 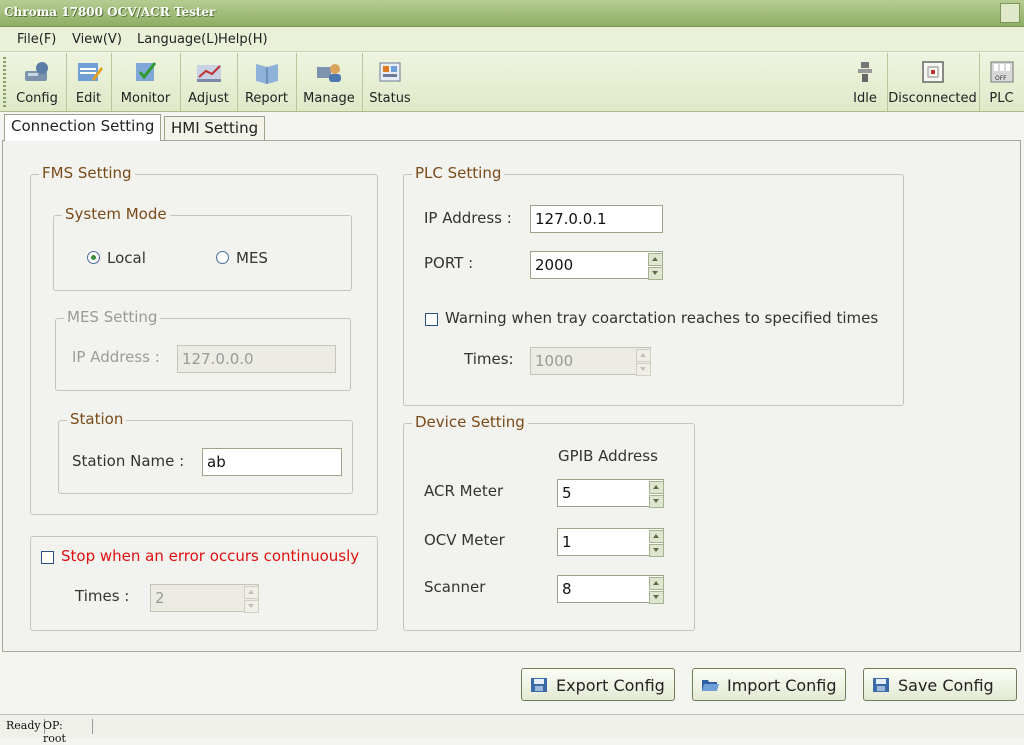 I want to click on scanner-input: 8, so click(x=610, y=589).